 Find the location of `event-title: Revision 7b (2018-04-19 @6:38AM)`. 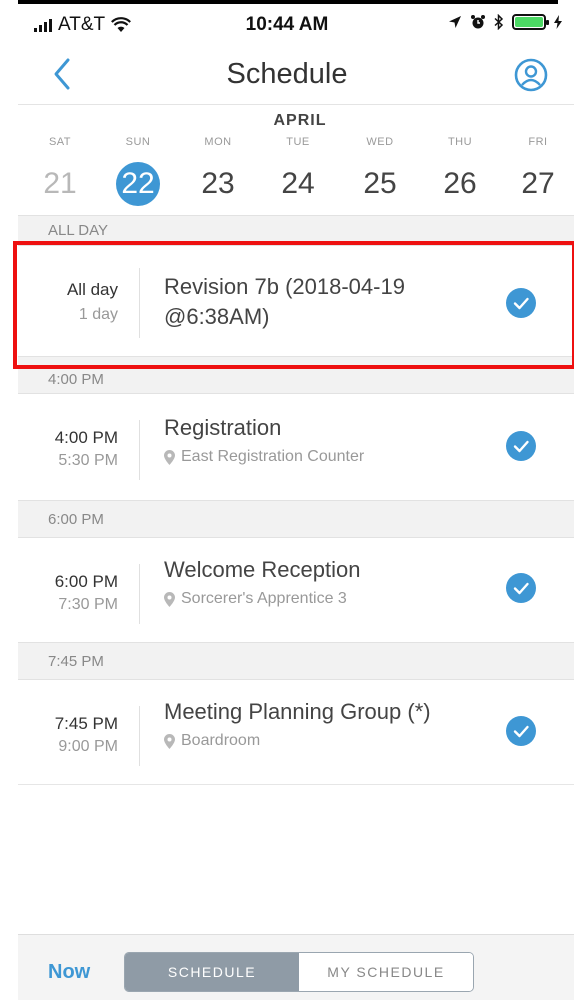

event-title: Revision 7b (2018-04-19 @6:38AM) is located at coordinates (284, 301).